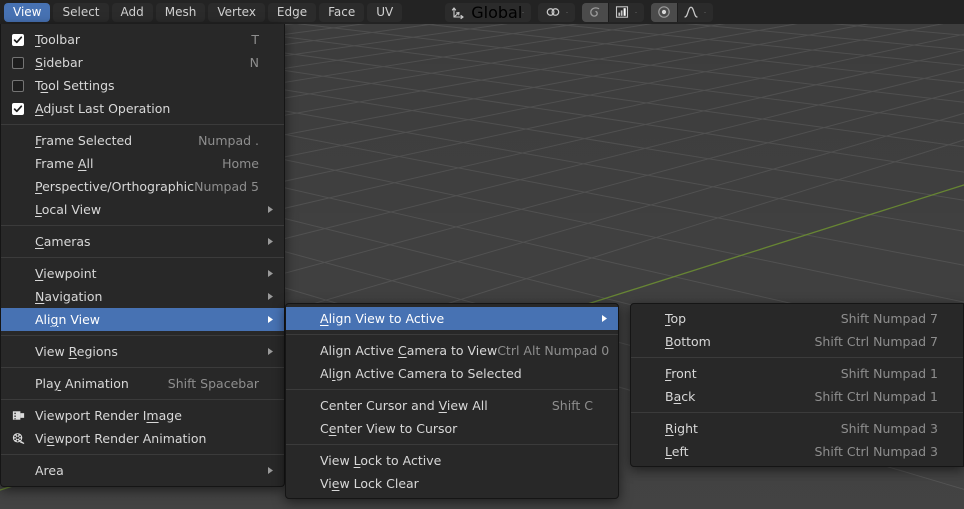  What do you see at coordinates (385, 12) in the screenshot?
I see `menubar-item-uv: UV` at bounding box center [385, 12].